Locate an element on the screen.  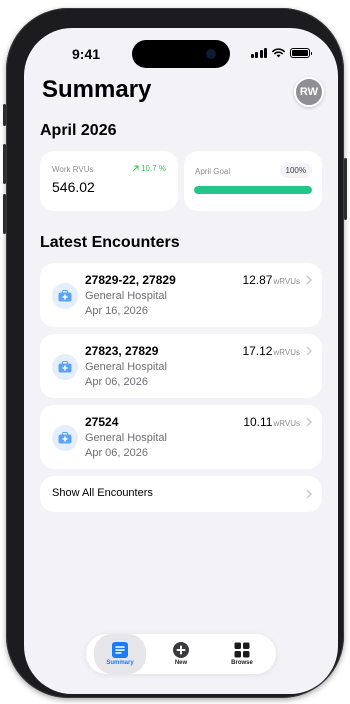
status-time: 9:41 is located at coordinates (86, 54).